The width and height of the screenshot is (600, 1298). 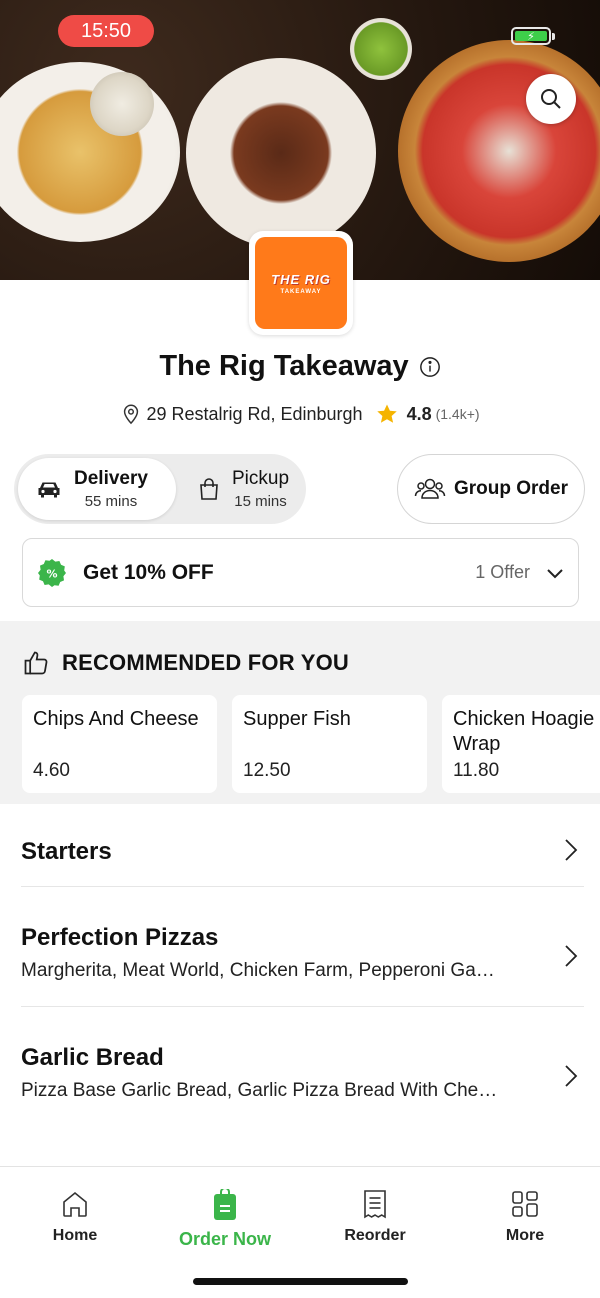 What do you see at coordinates (301, 279) in the screenshot?
I see `logo-text: THE RIG` at bounding box center [301, 279].